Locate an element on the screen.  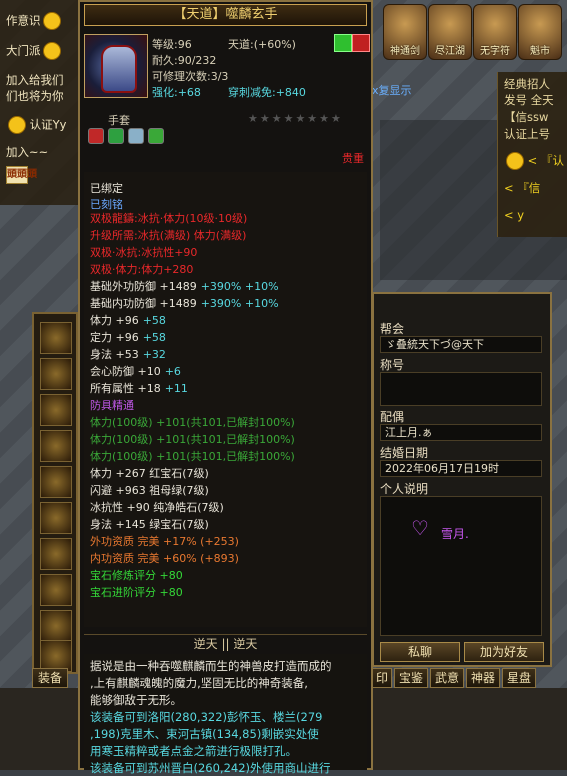
topbar-icon: 无字符 is located at coordinates (495, 32).